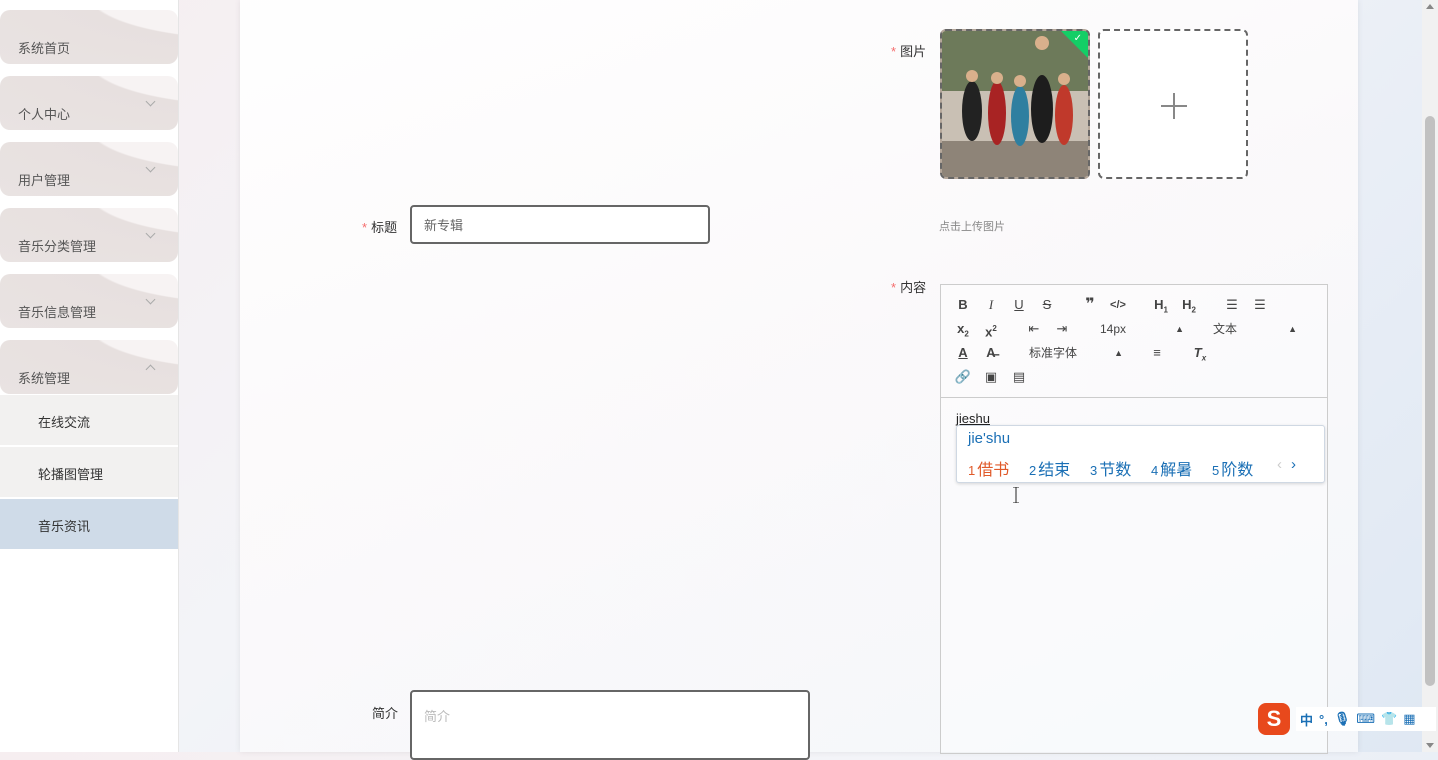 The width and height of the screenshot is (1438, 760). I want to click on font-family-select: 标准字体 ▲, so click(1076, 353).